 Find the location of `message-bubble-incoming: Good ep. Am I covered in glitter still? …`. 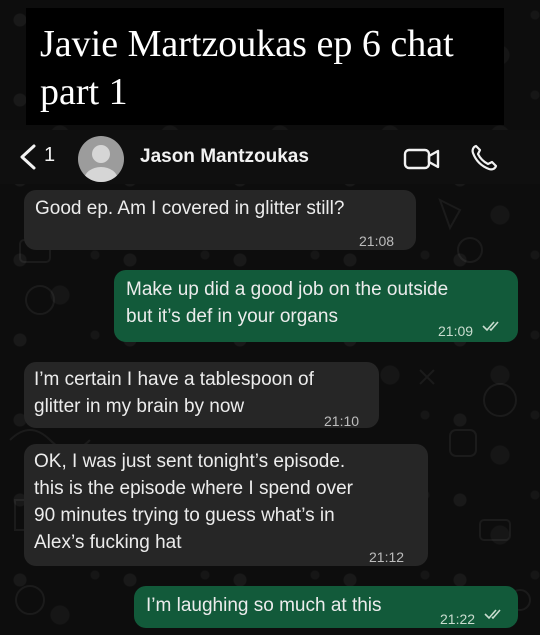

message-bubble-incoming: Good ep. Am I covered in glitter still? … is located at coordinates (220, 220).